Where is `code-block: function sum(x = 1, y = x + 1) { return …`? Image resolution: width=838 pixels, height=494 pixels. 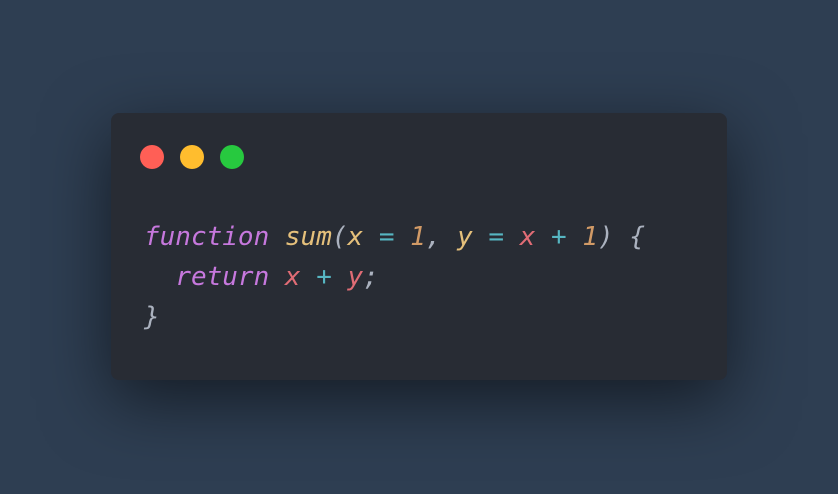 code-block: function sum(x = 1, y = x + 1) { return … is located at coordinates (394, 277).